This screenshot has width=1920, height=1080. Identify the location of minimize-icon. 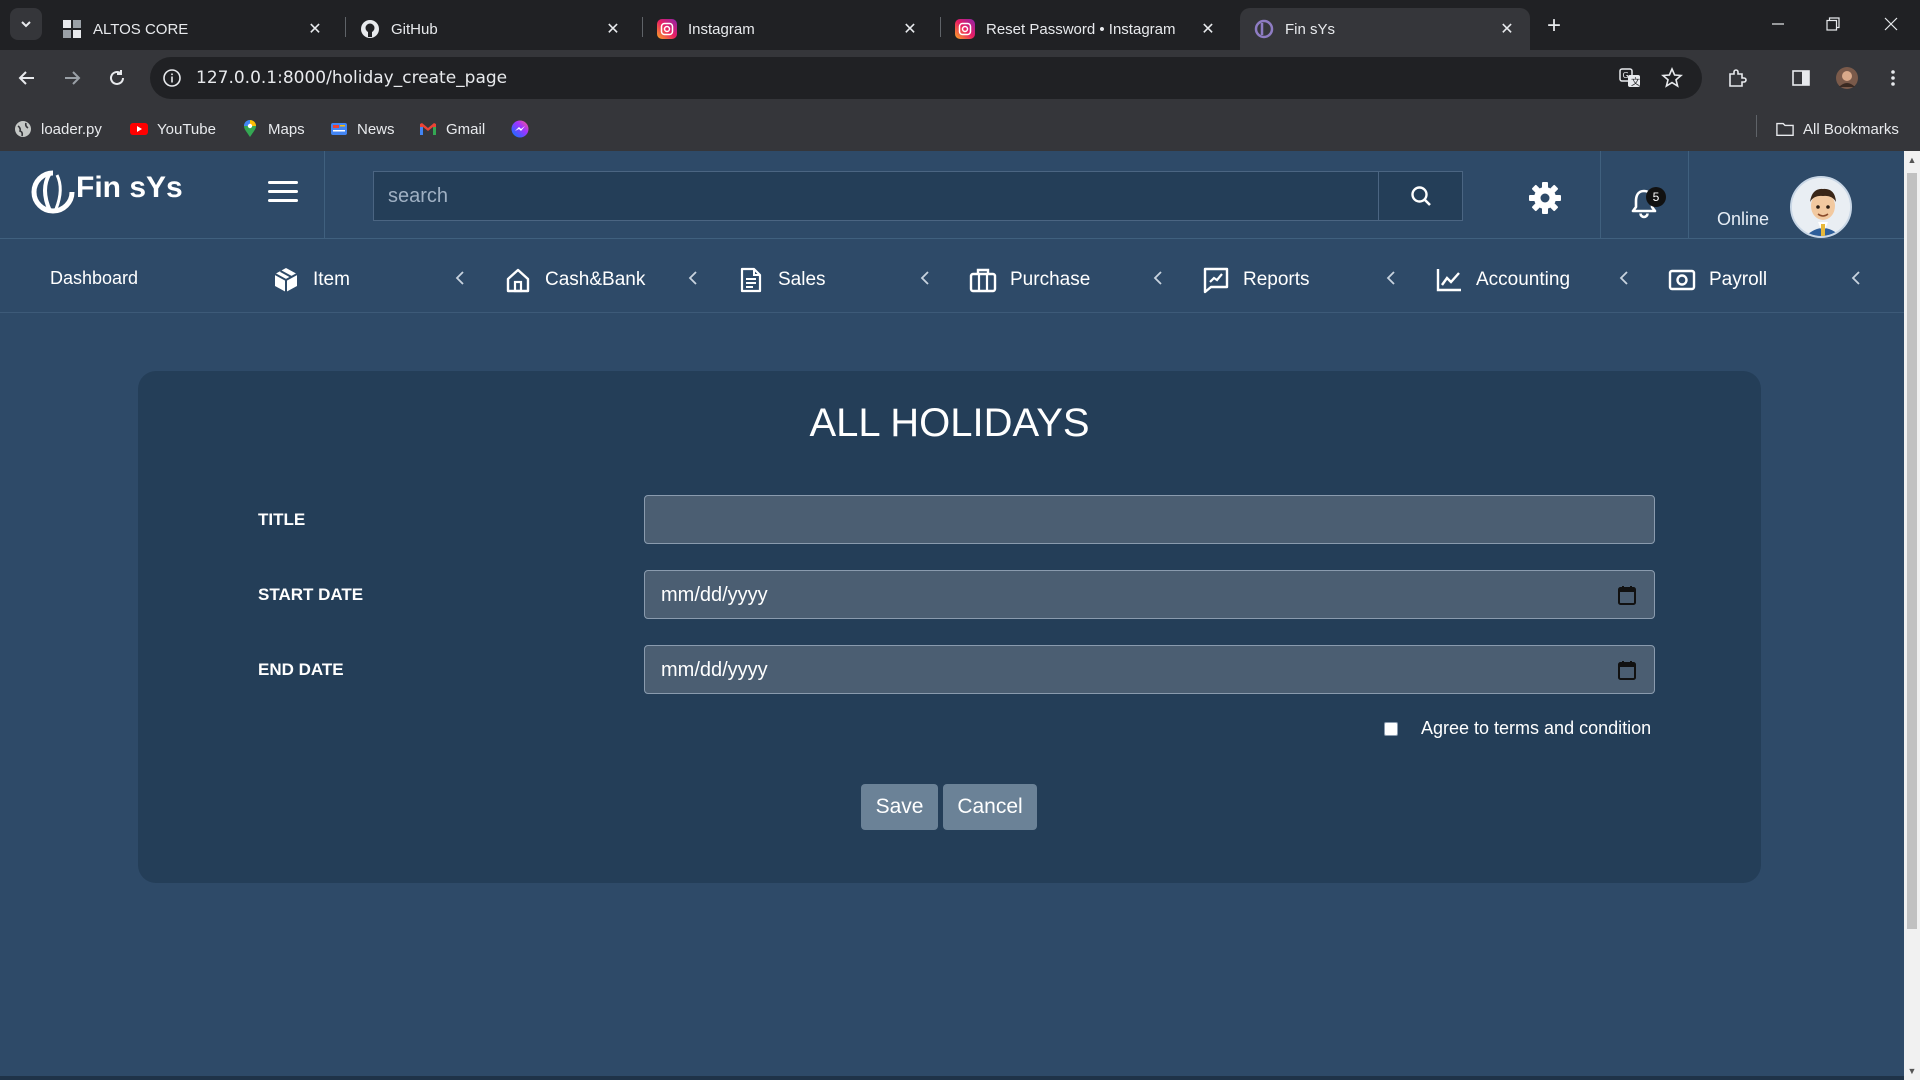
(1778, 24).